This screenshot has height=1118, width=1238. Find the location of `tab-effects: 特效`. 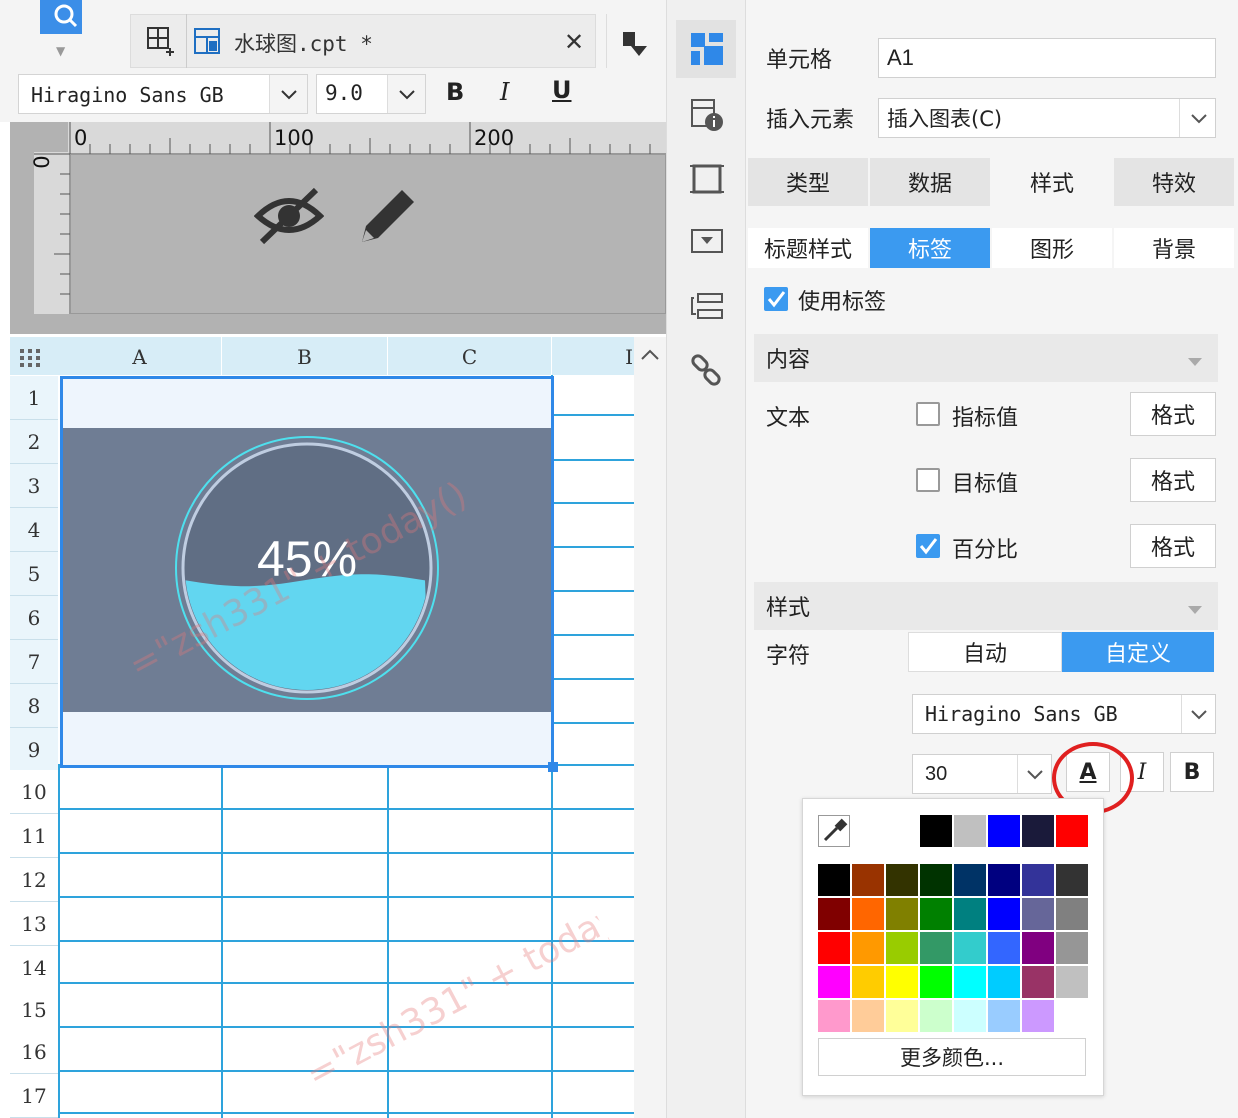

tab-effects: 特效 is located at coordinates (1174, 182).